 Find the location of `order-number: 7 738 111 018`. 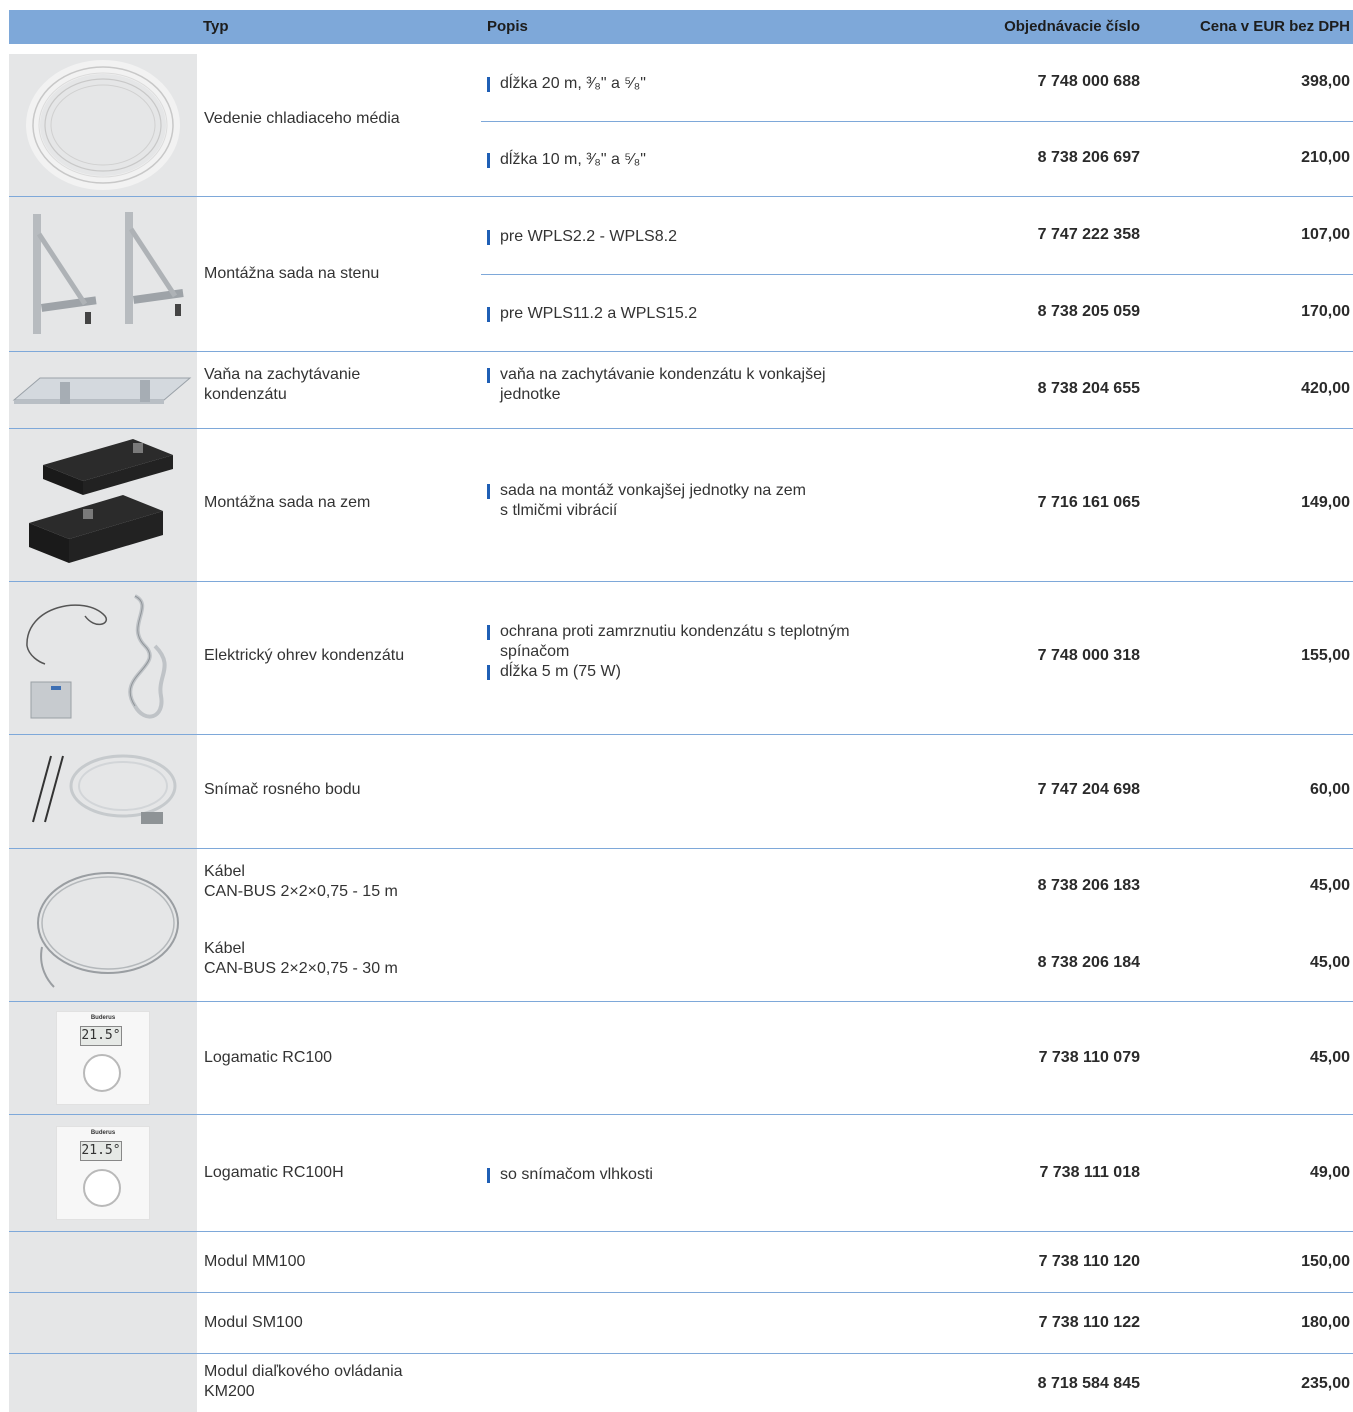

order-number: 7 738 111 018 is located at coordinates (1089, 1172).